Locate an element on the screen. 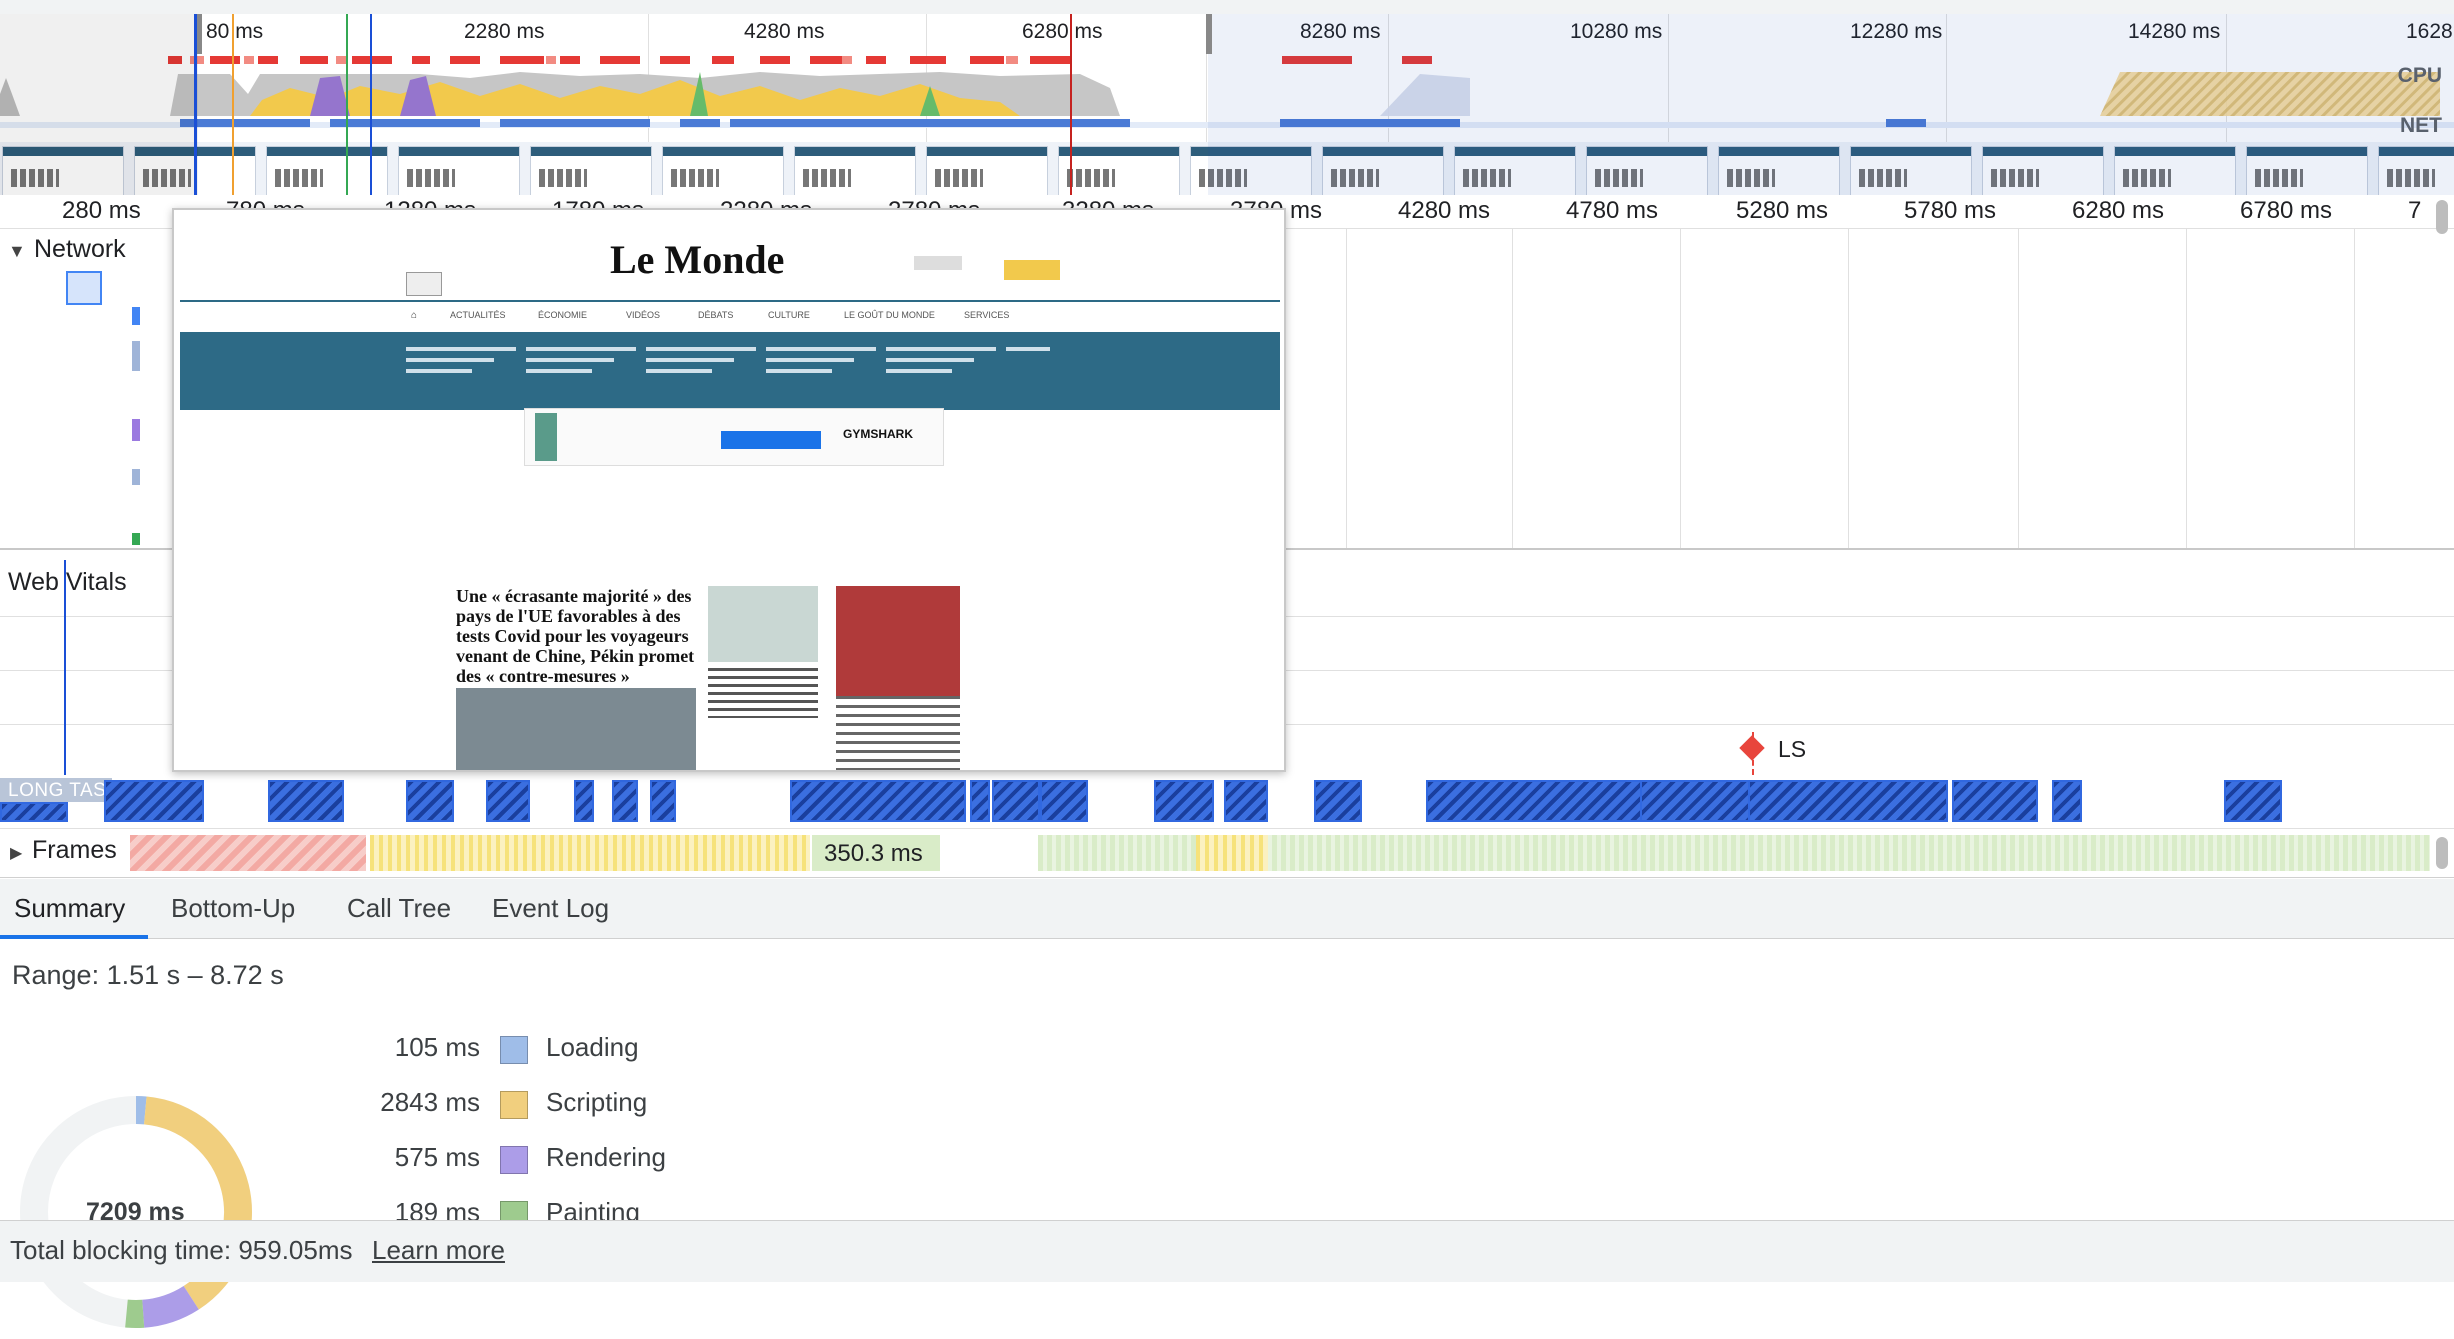 This screenshot has width=2454, height=1339. dropped-frame is located at coordinates (248, 853).